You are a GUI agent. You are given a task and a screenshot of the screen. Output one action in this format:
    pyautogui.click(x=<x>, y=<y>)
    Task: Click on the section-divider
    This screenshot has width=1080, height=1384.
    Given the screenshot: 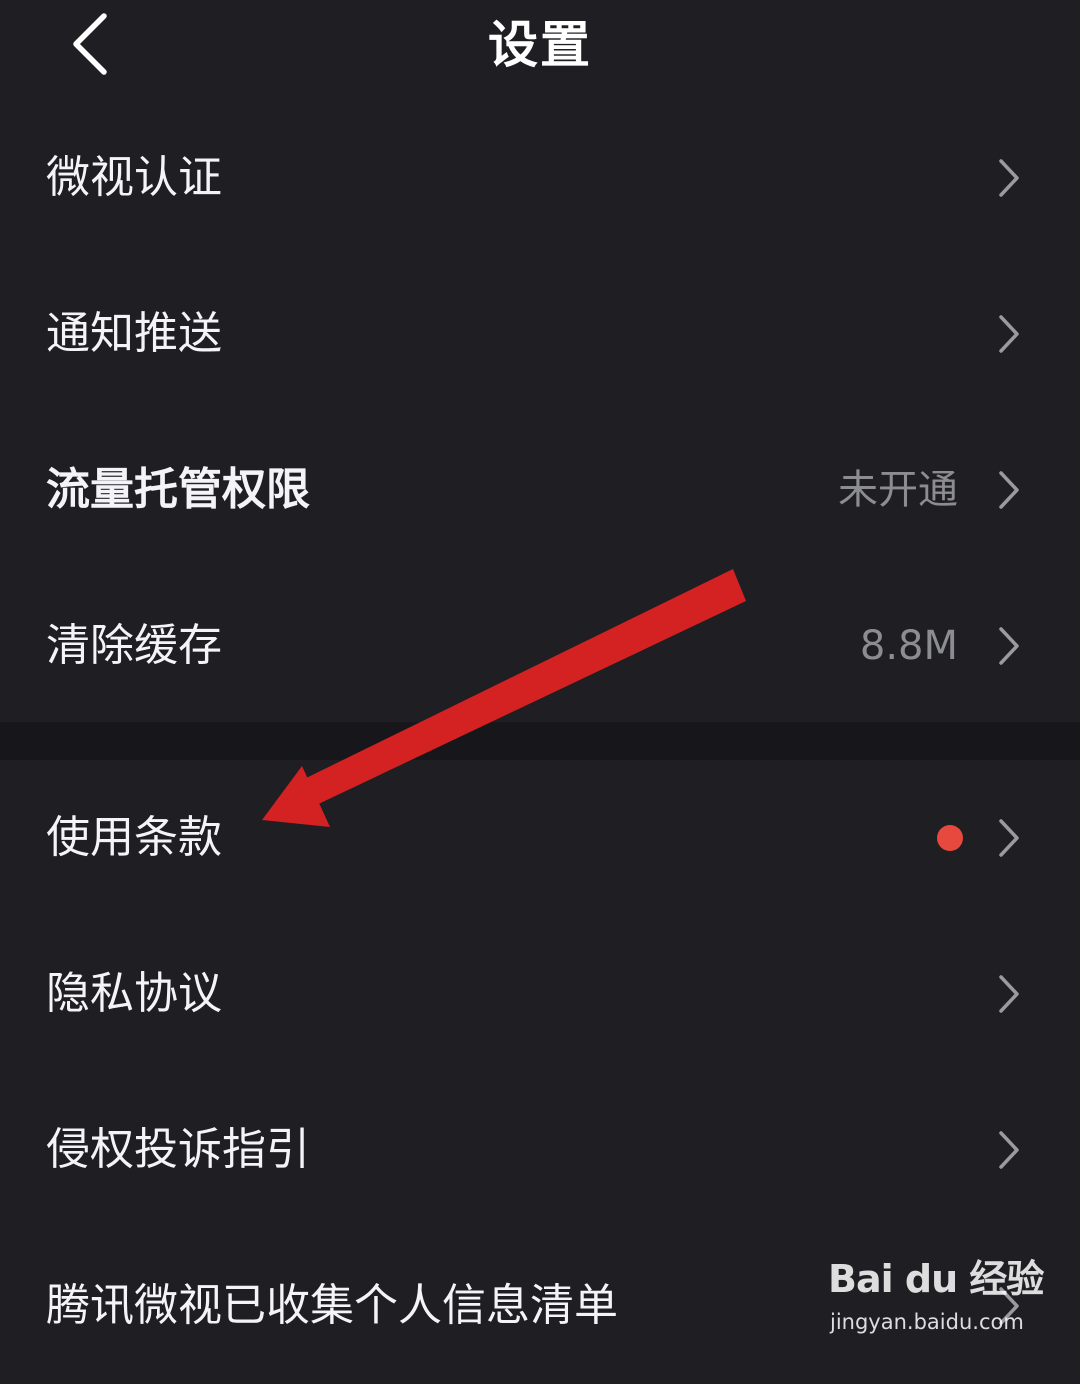 What is the action you would take?
    pyautogui.click(x=540, y=741)
    